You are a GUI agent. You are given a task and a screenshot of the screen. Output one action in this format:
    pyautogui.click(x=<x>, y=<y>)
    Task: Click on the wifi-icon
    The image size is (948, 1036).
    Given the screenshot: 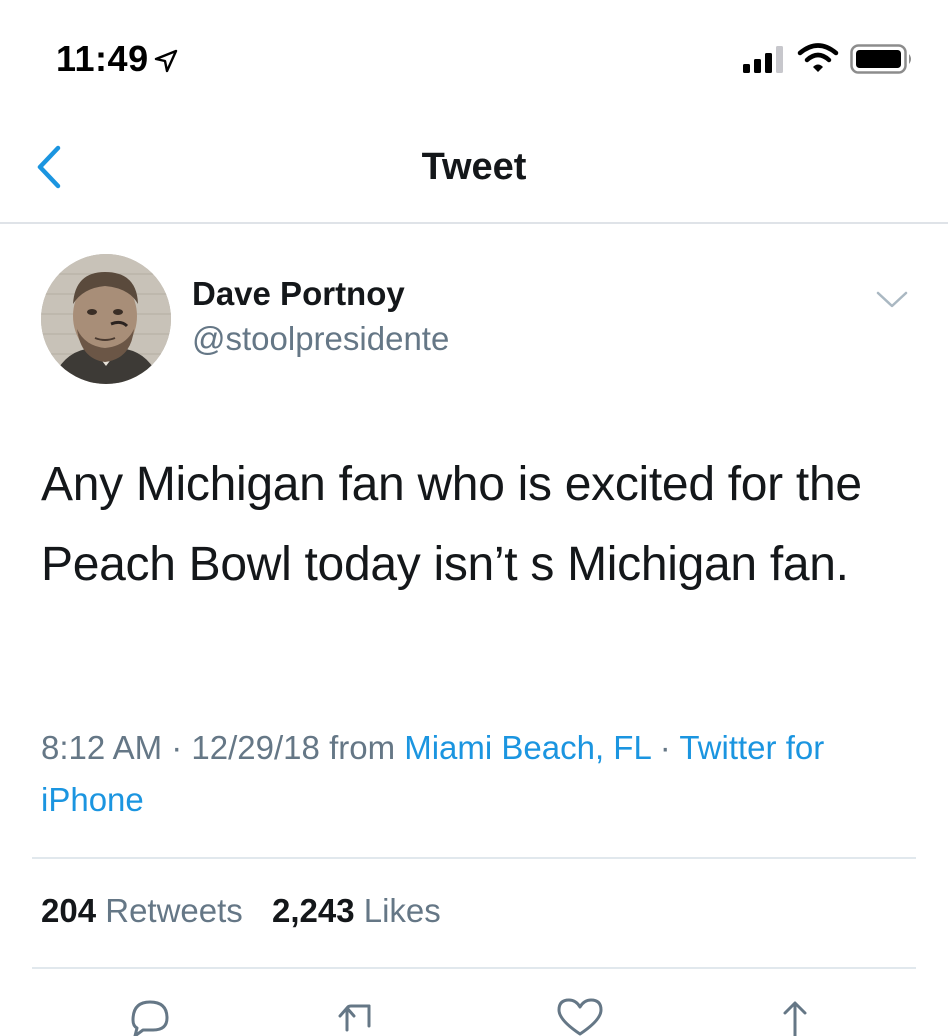 What is the action you would take?
    pyautogui.click(x=818, y=57)
    